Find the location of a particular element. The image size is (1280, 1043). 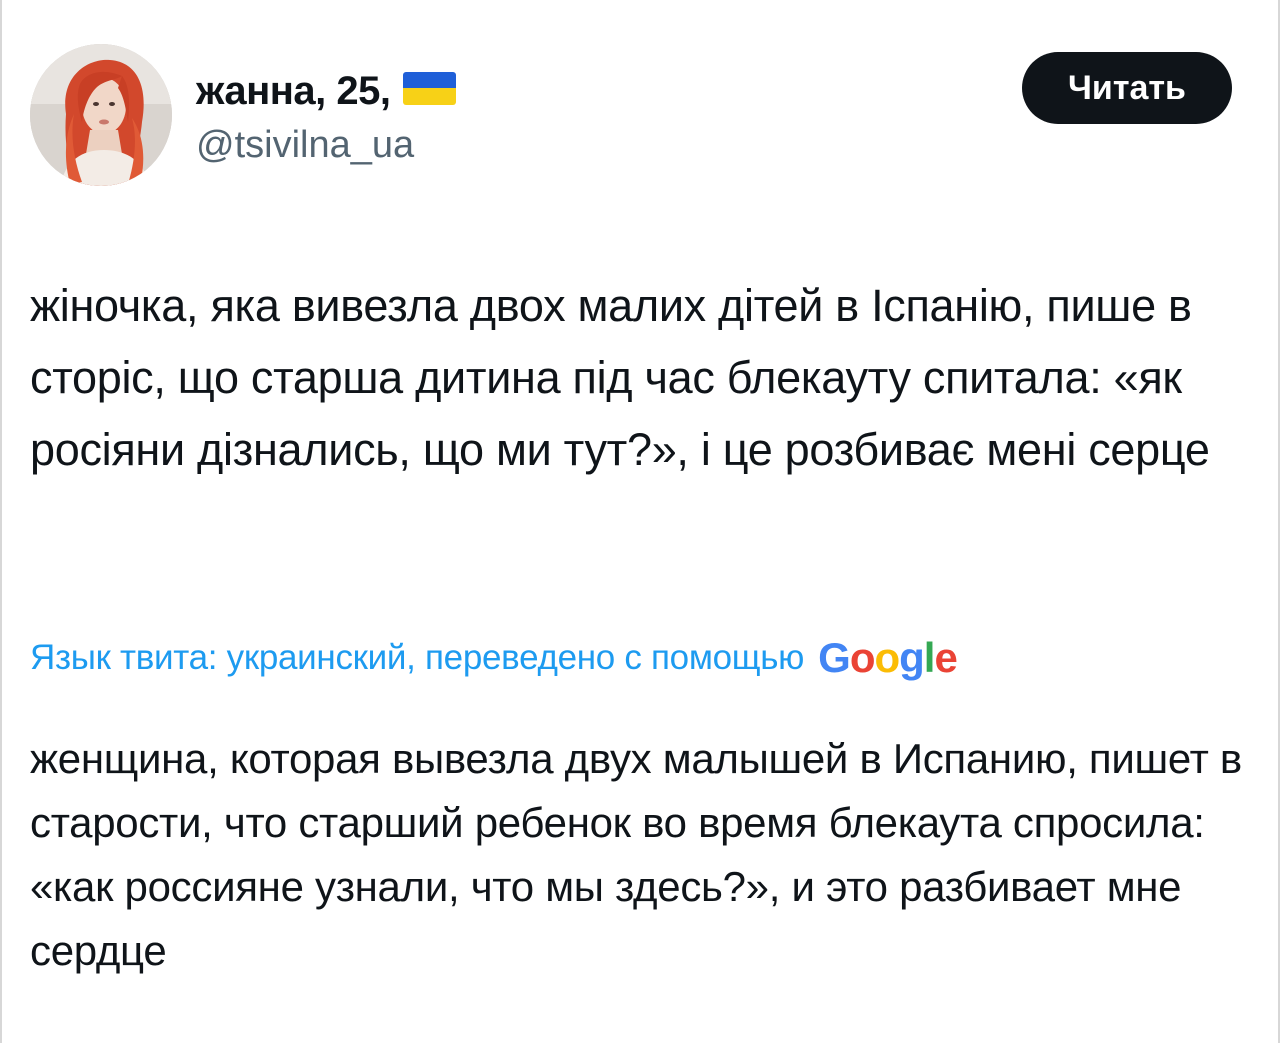

display-name-row: жанна, 25, is located at coordinates (326, 91).